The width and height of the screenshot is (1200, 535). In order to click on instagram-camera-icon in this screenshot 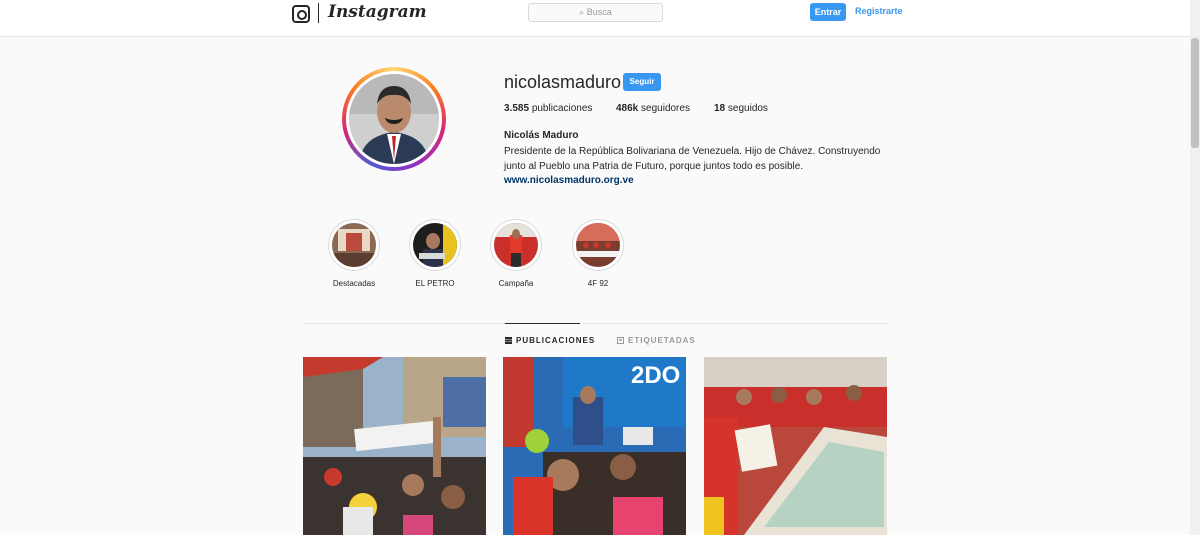, I will do `click(301, 14)`.